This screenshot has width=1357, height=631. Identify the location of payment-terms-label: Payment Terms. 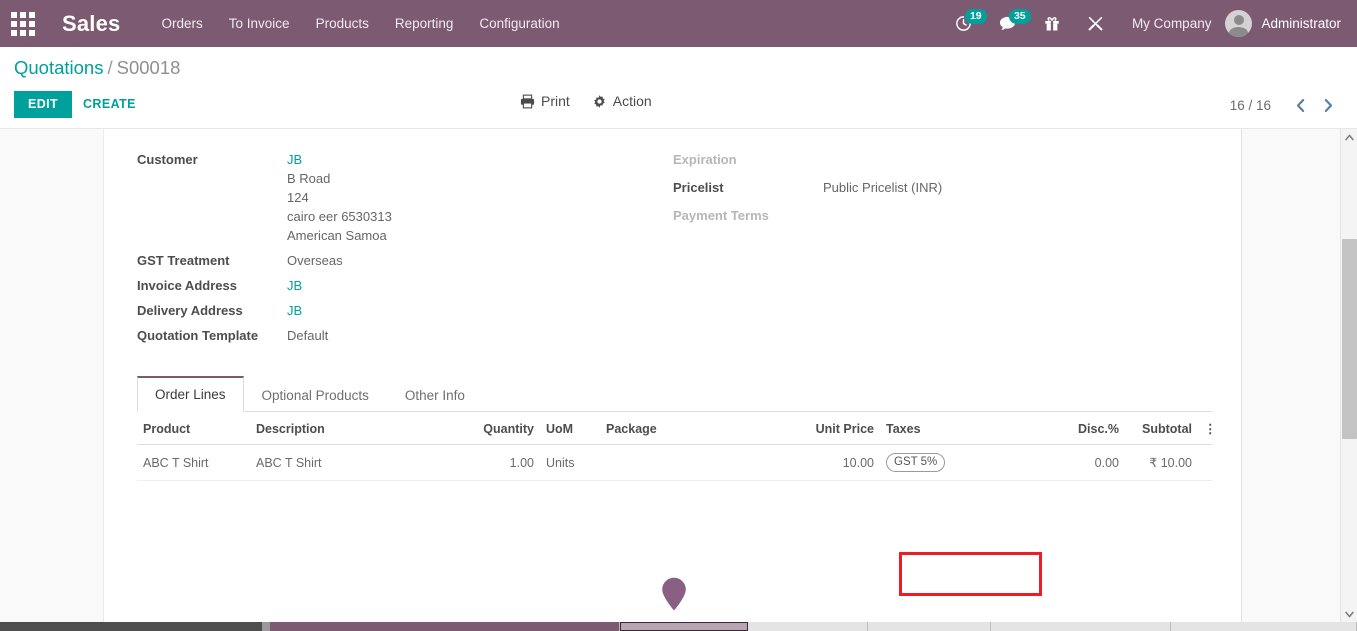
(721, 215).